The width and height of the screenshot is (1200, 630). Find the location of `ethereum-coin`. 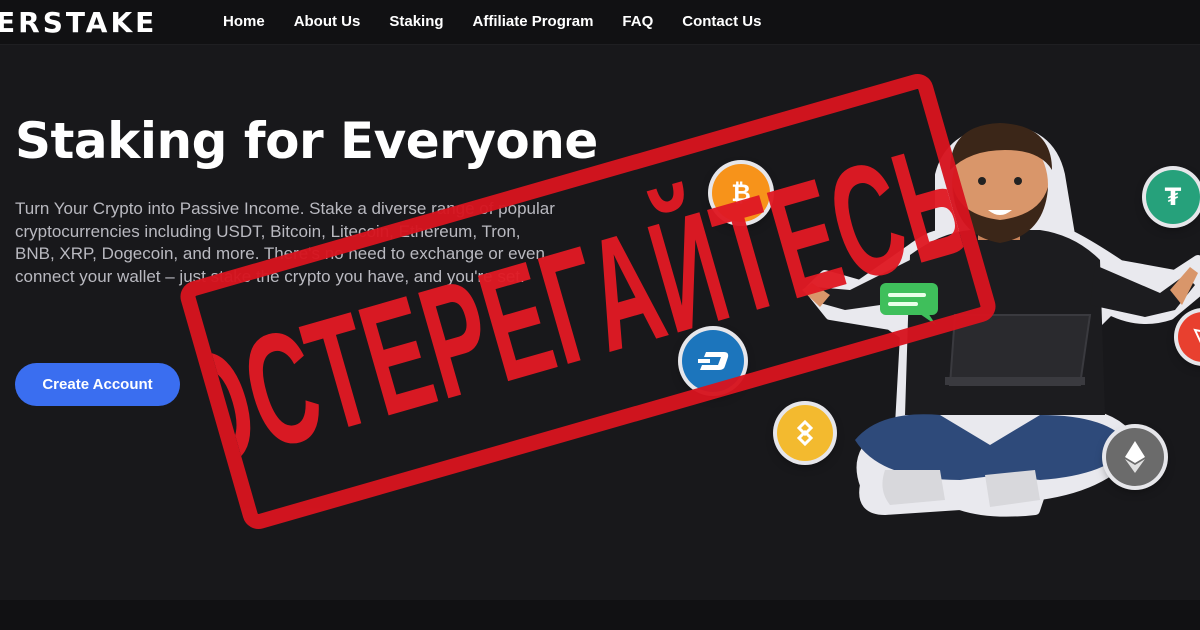

ethereum-coin is located at coordinates (1135, 457).